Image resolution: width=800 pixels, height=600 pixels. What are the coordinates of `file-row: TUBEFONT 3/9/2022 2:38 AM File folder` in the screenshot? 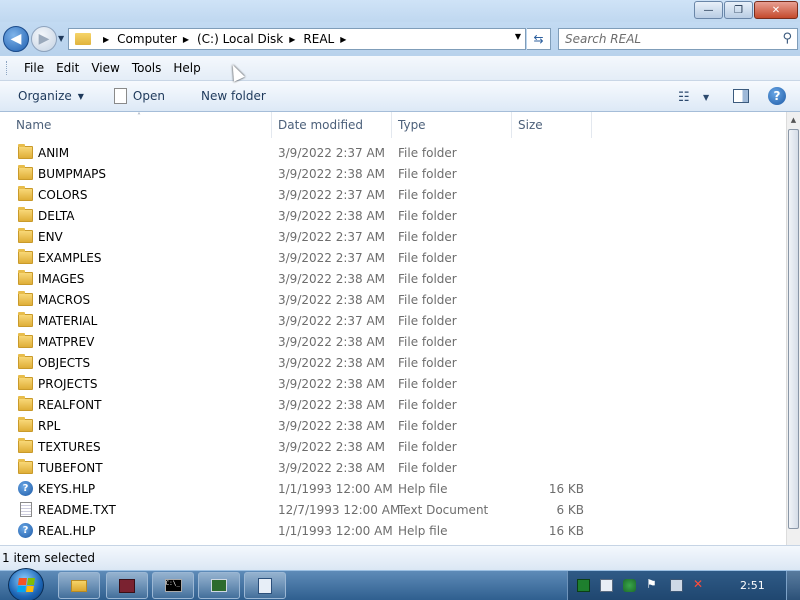 It's located at (393, 468).